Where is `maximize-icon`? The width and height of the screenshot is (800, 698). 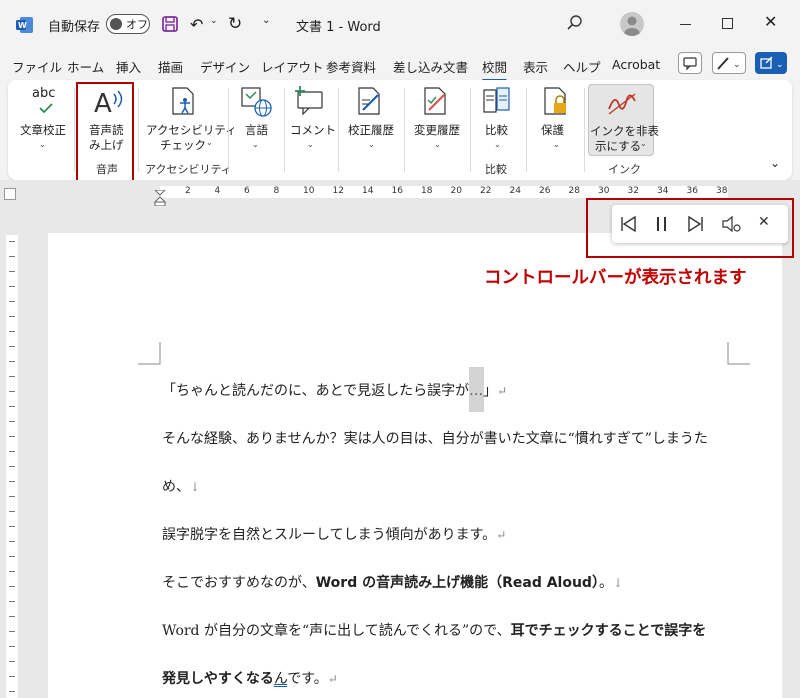 maximize-icon is located at coordinates (727, 23).